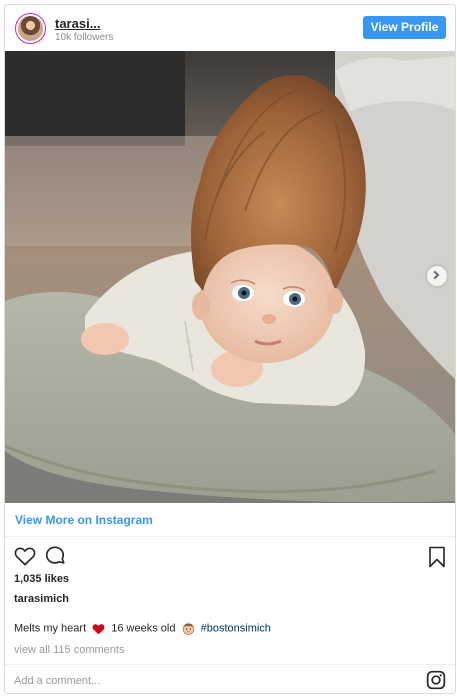 The image size is (457, 696). Describe the element at coordinates (188, 629) in the screenshot. I see `baby-face-icon` at that location.